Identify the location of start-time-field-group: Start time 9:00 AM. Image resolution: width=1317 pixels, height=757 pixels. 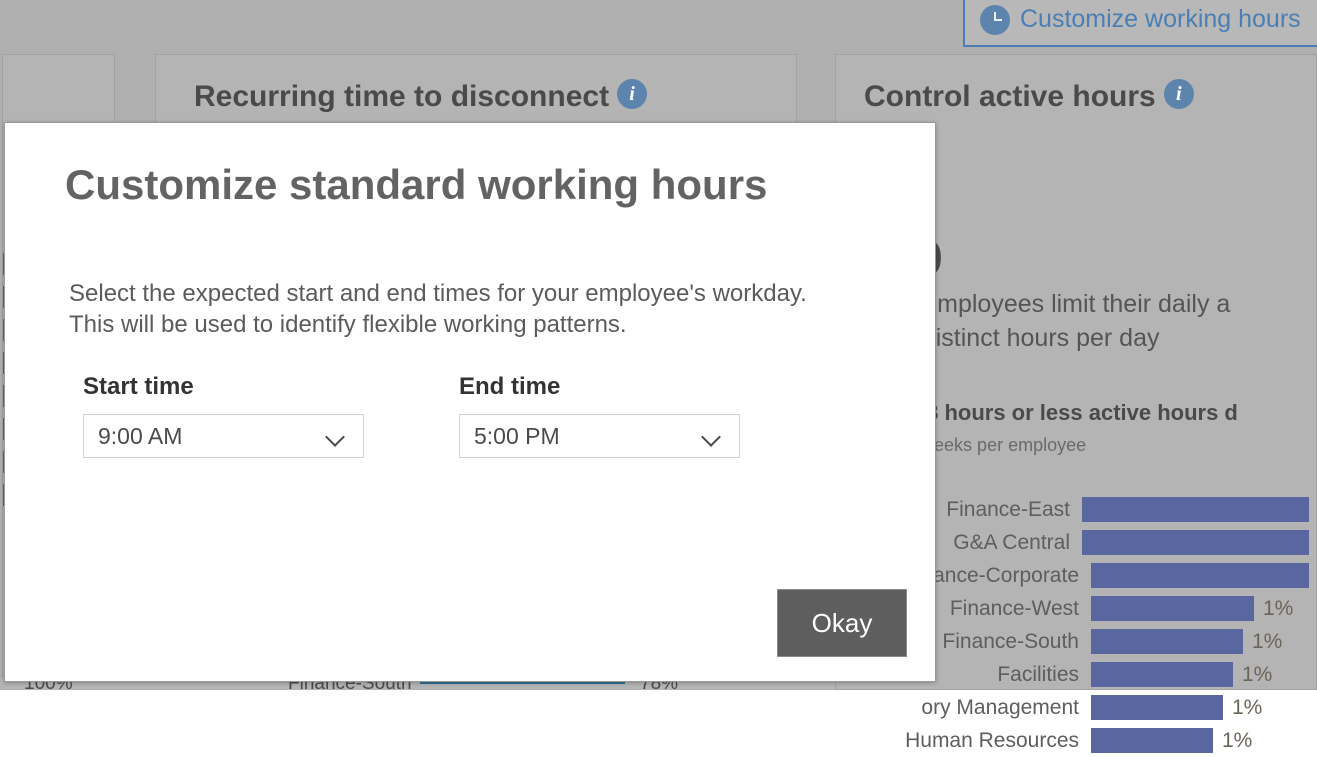
(223, 415).